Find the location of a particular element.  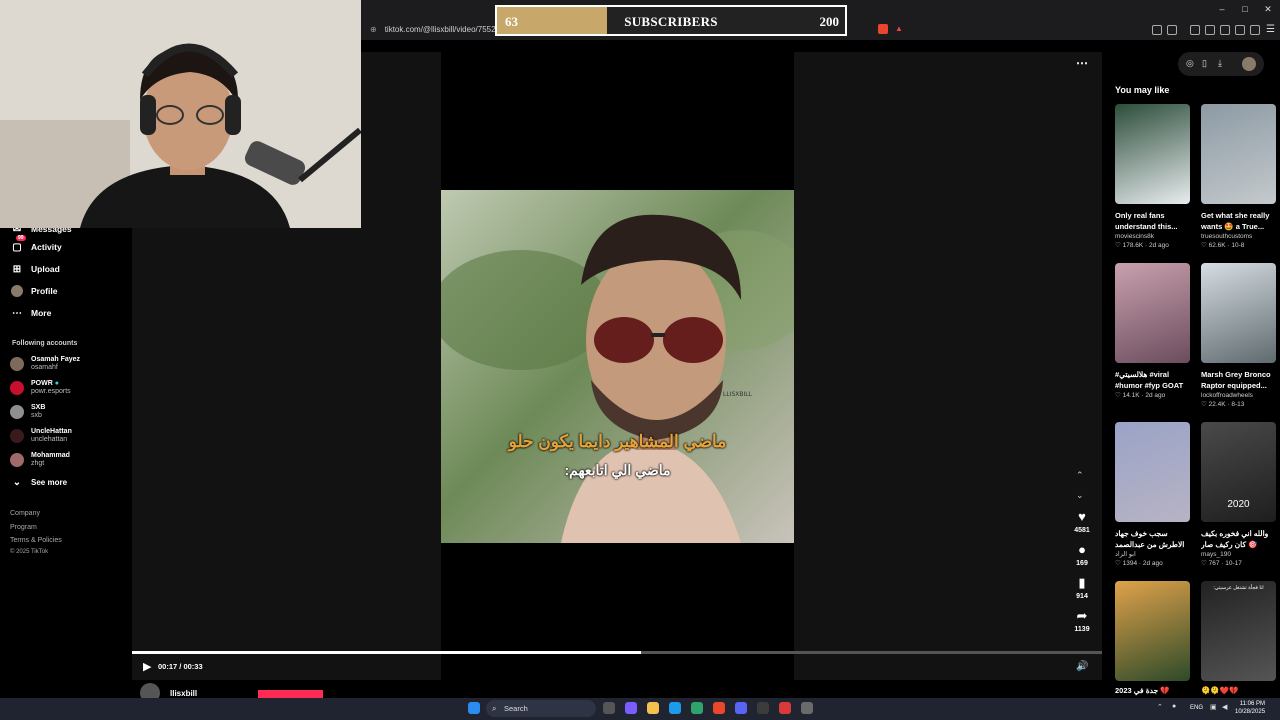

recommendation-card: 2023 جدة في 💔 is located at coordinates (1152, 639).